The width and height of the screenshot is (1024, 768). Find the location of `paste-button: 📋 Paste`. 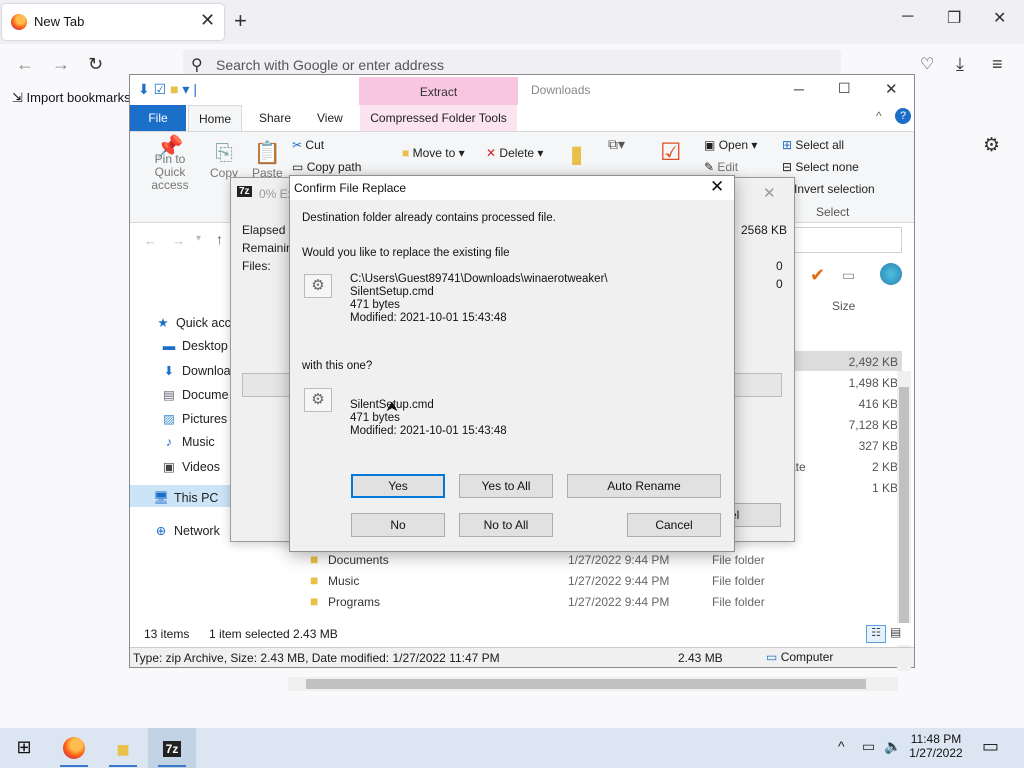

paste-button: 📋 Paste is located at coordinates (267, 160).